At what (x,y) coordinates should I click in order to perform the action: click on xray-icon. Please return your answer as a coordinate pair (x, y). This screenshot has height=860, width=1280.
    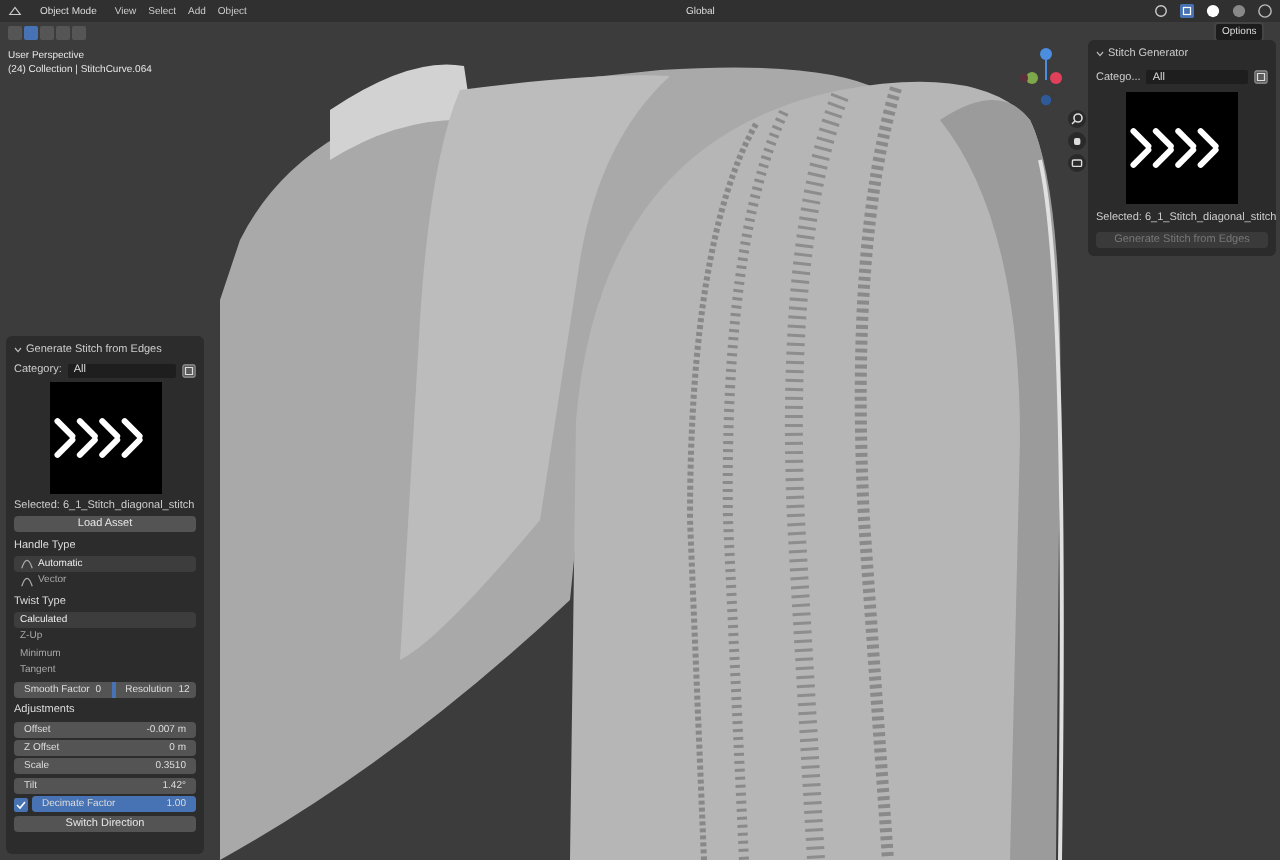
    Looking at the image, I should click on (1187, 11).